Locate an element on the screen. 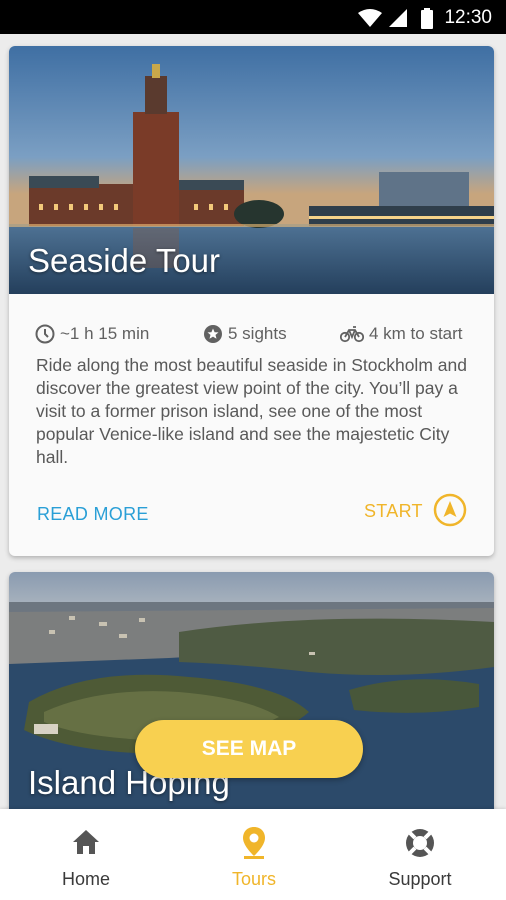  start-button: START is located at coordinates (393, 511).